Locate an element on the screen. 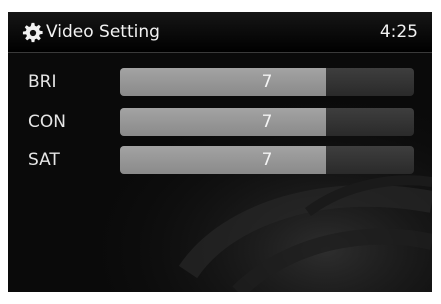 This screenshot has width=441, height=304. setting-row-contrast: CON 7 is located at coordinates (220, 122).